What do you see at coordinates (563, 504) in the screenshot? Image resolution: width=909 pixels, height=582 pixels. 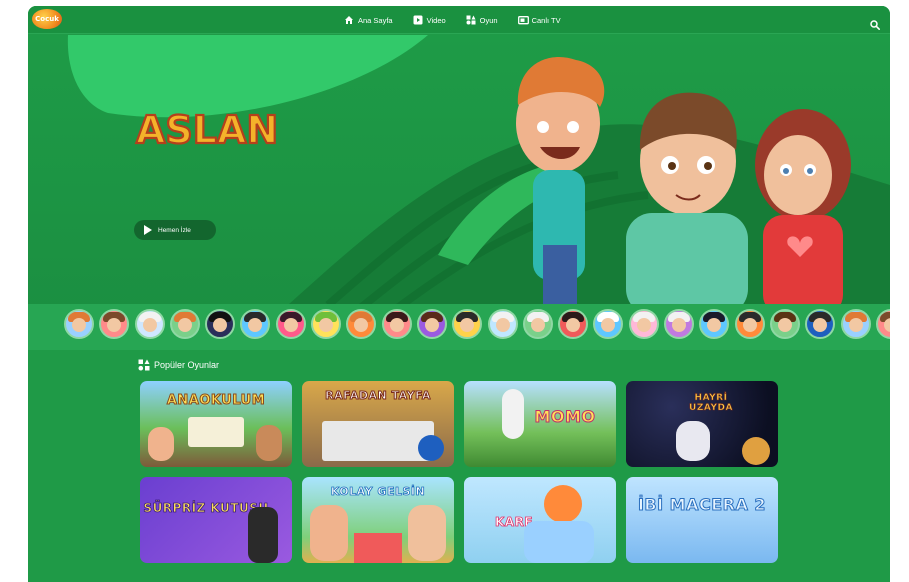 I see `cat-illustration` at bounding box center [563, 504].